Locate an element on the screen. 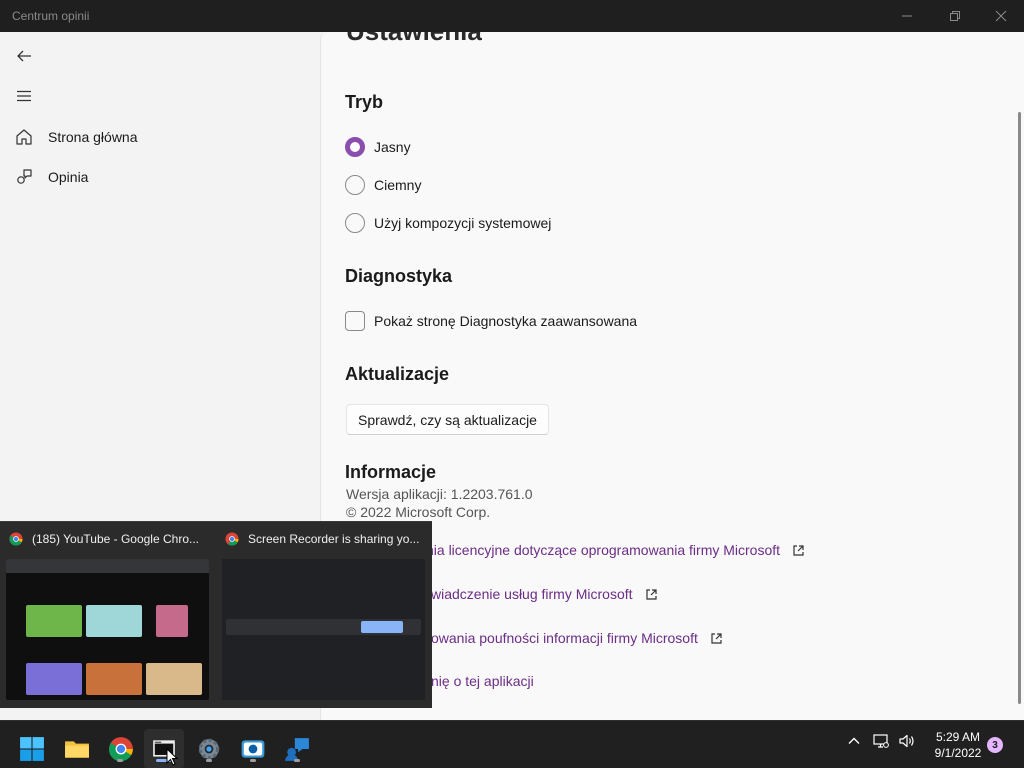 The height and width of the screenshot is (768, 1024). nav-item-label: Opinia is located at coordinates (68, 177).